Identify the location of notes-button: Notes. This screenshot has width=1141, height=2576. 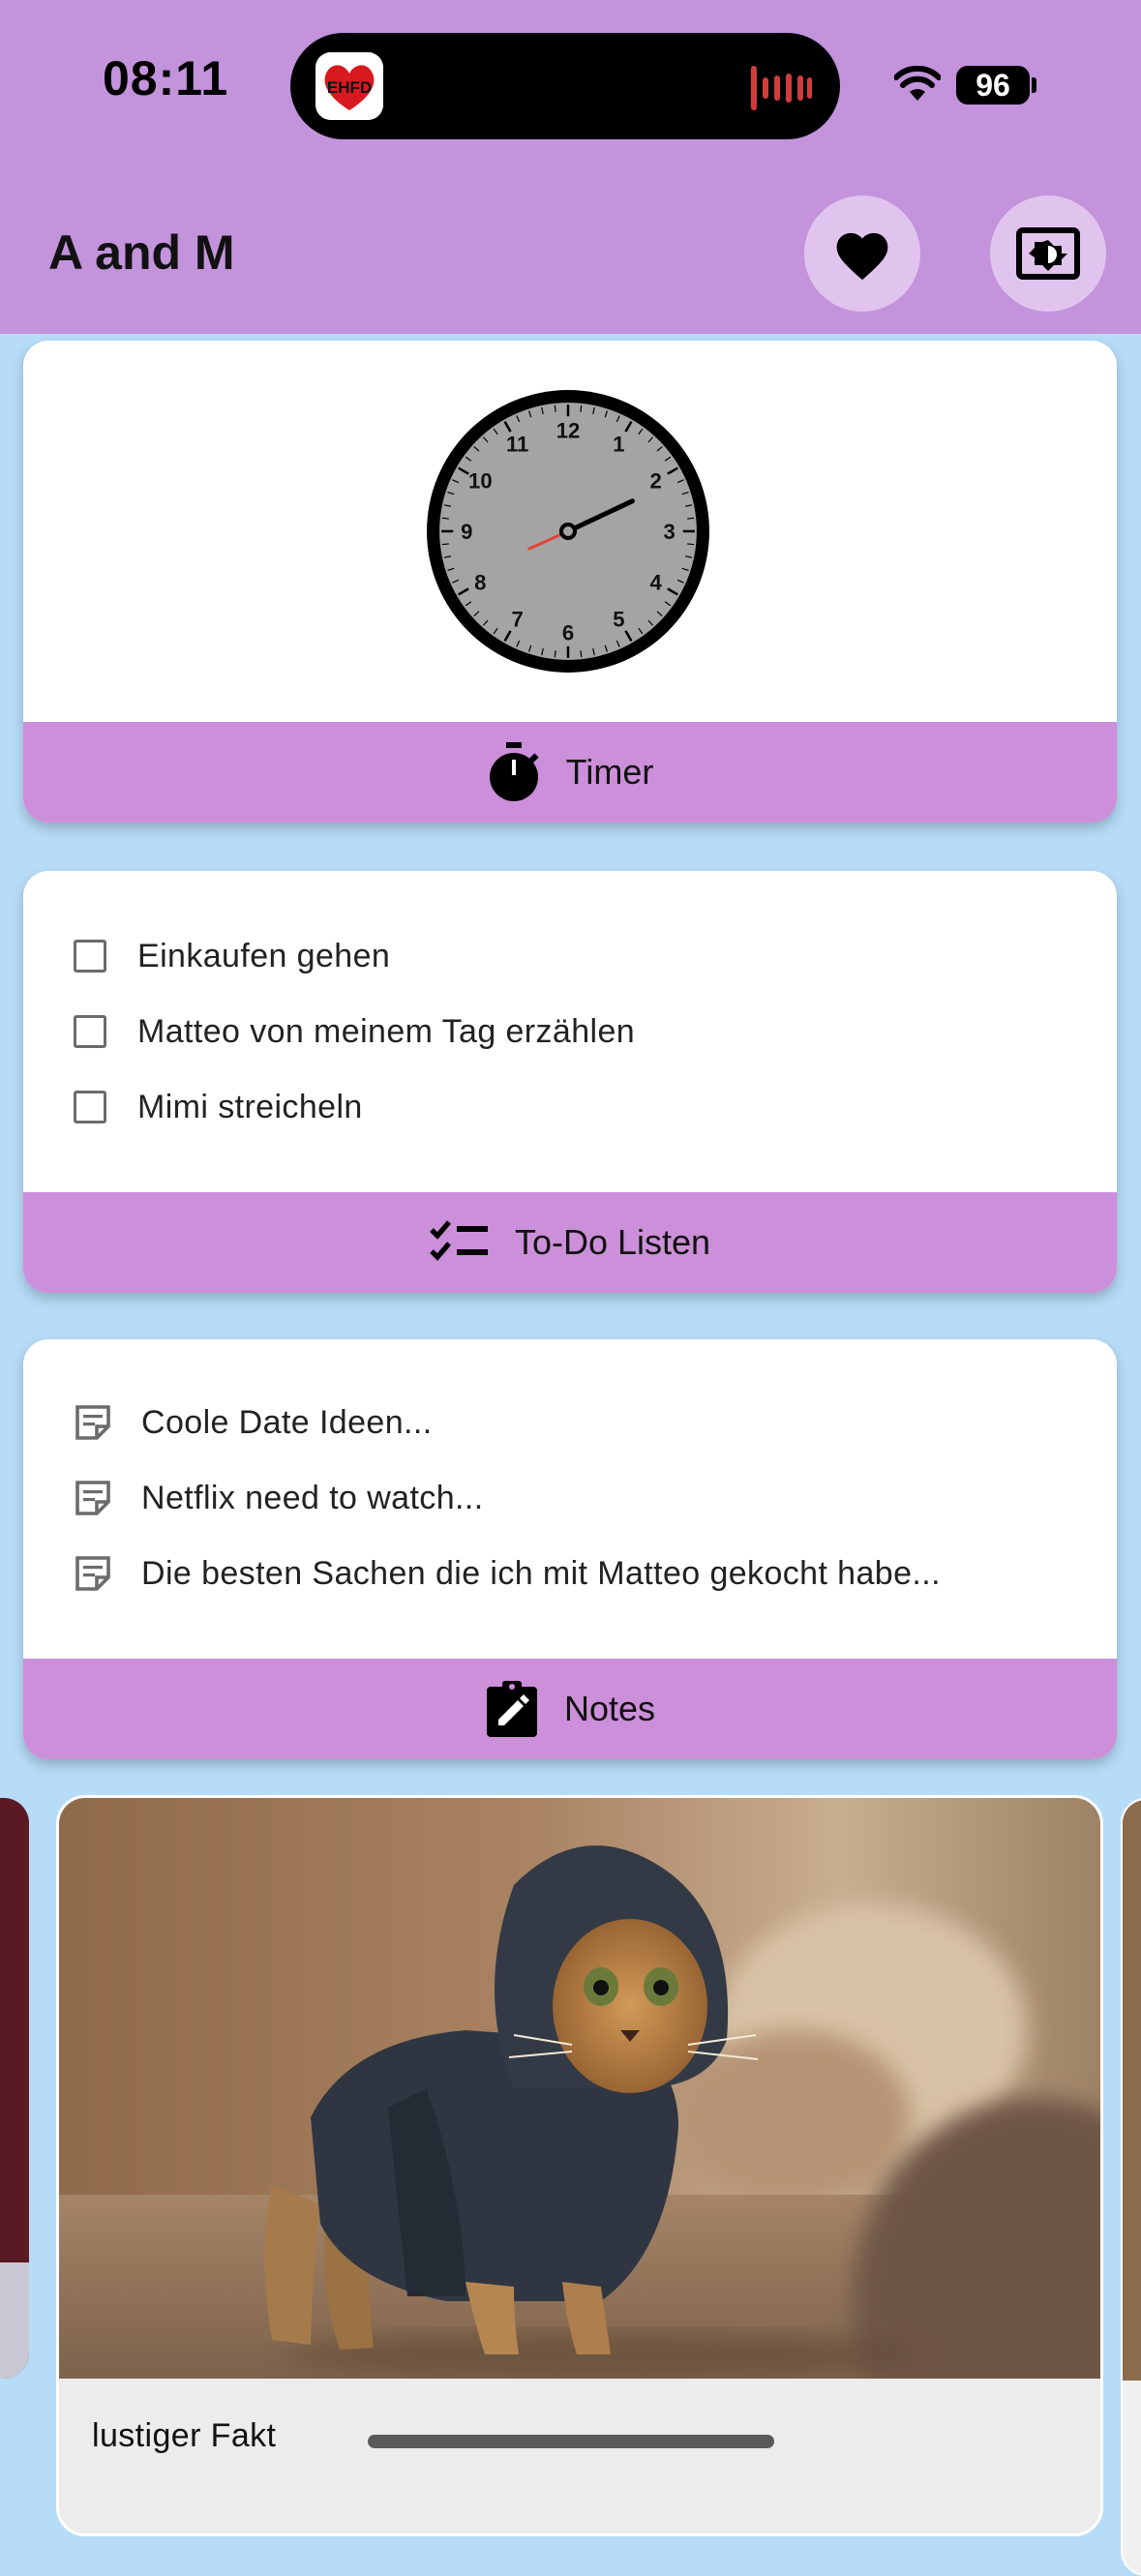
(570, 1709).